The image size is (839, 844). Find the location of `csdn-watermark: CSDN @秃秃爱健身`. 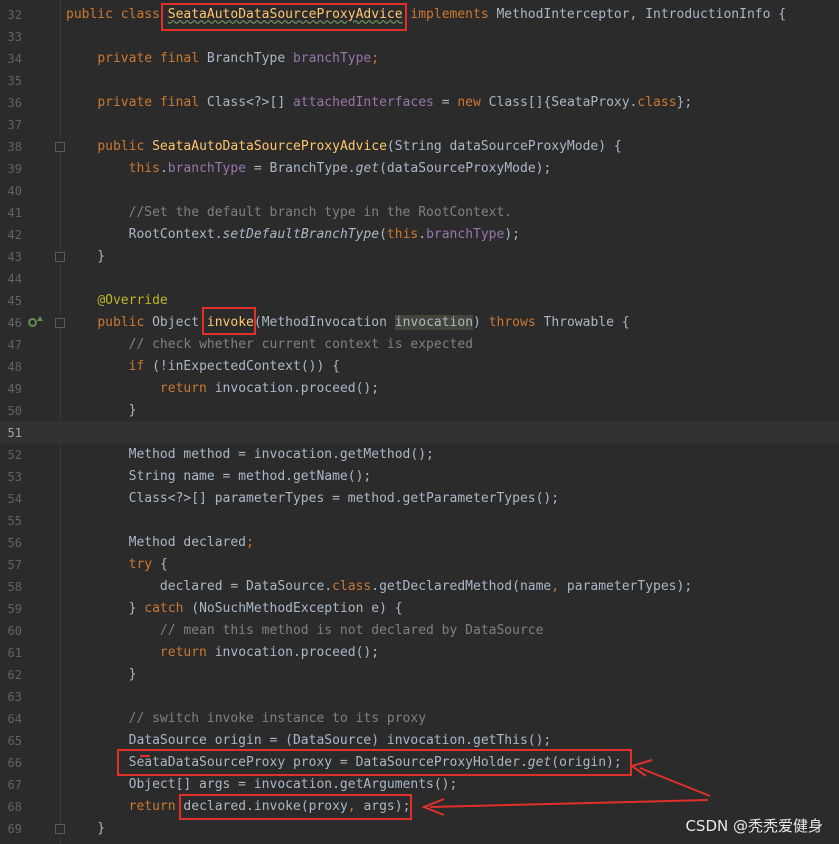

csdn-watermark: CSDN @秃秃爱健身 is located at coordinates (754, 826).